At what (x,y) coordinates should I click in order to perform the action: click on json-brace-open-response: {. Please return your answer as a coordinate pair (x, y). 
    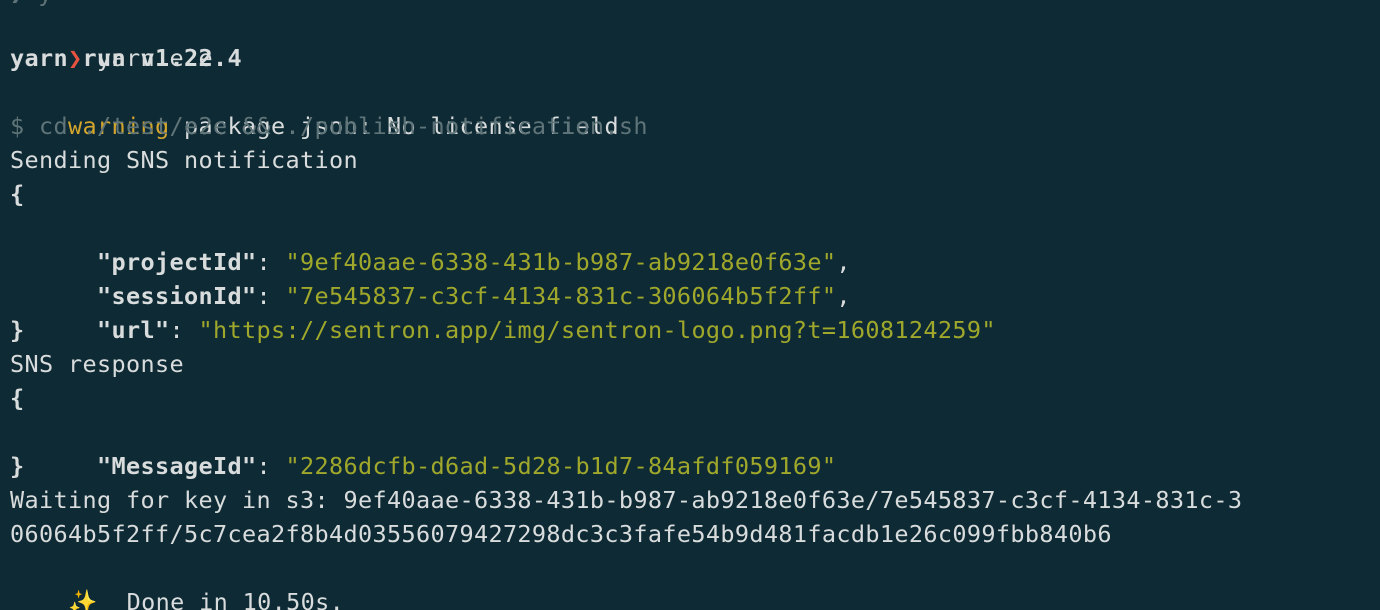
    Looking at the image, I should click on (17, 398).